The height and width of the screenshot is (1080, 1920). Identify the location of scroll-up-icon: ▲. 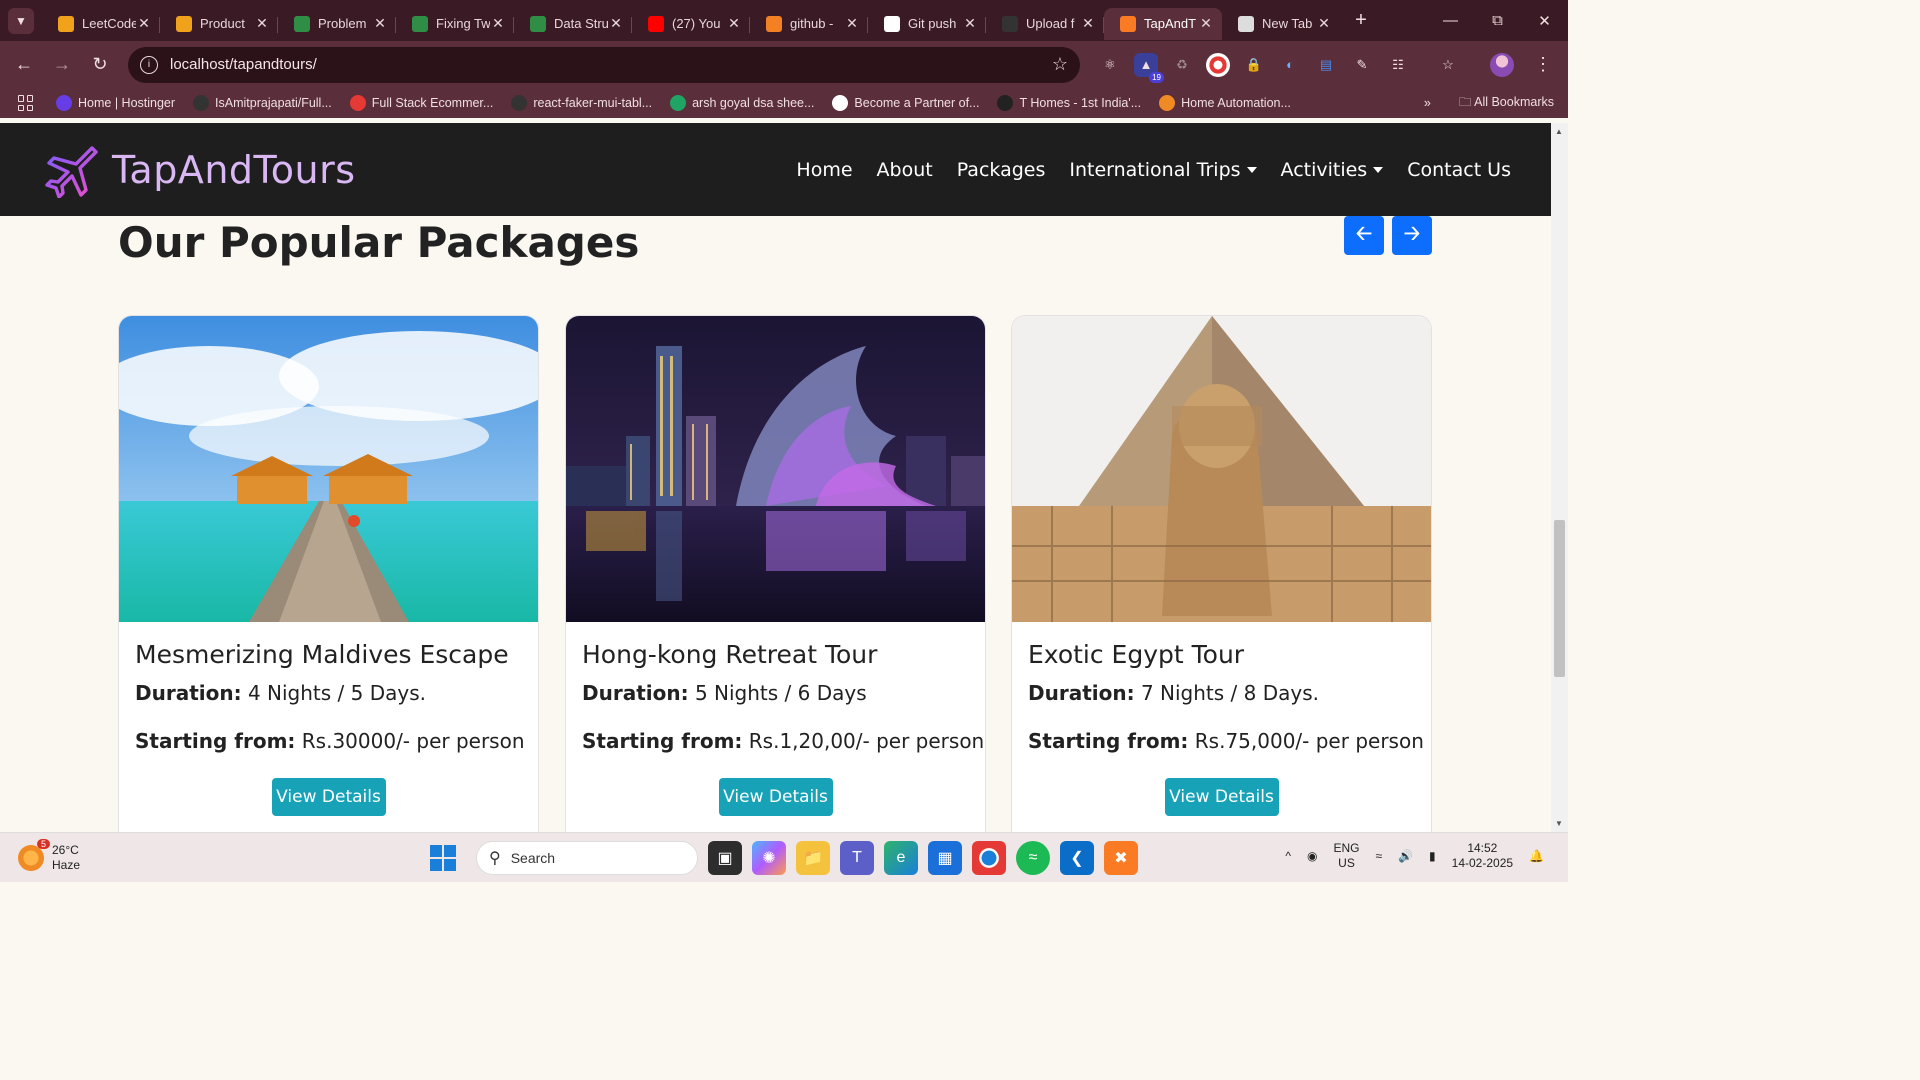
(1559, 131).